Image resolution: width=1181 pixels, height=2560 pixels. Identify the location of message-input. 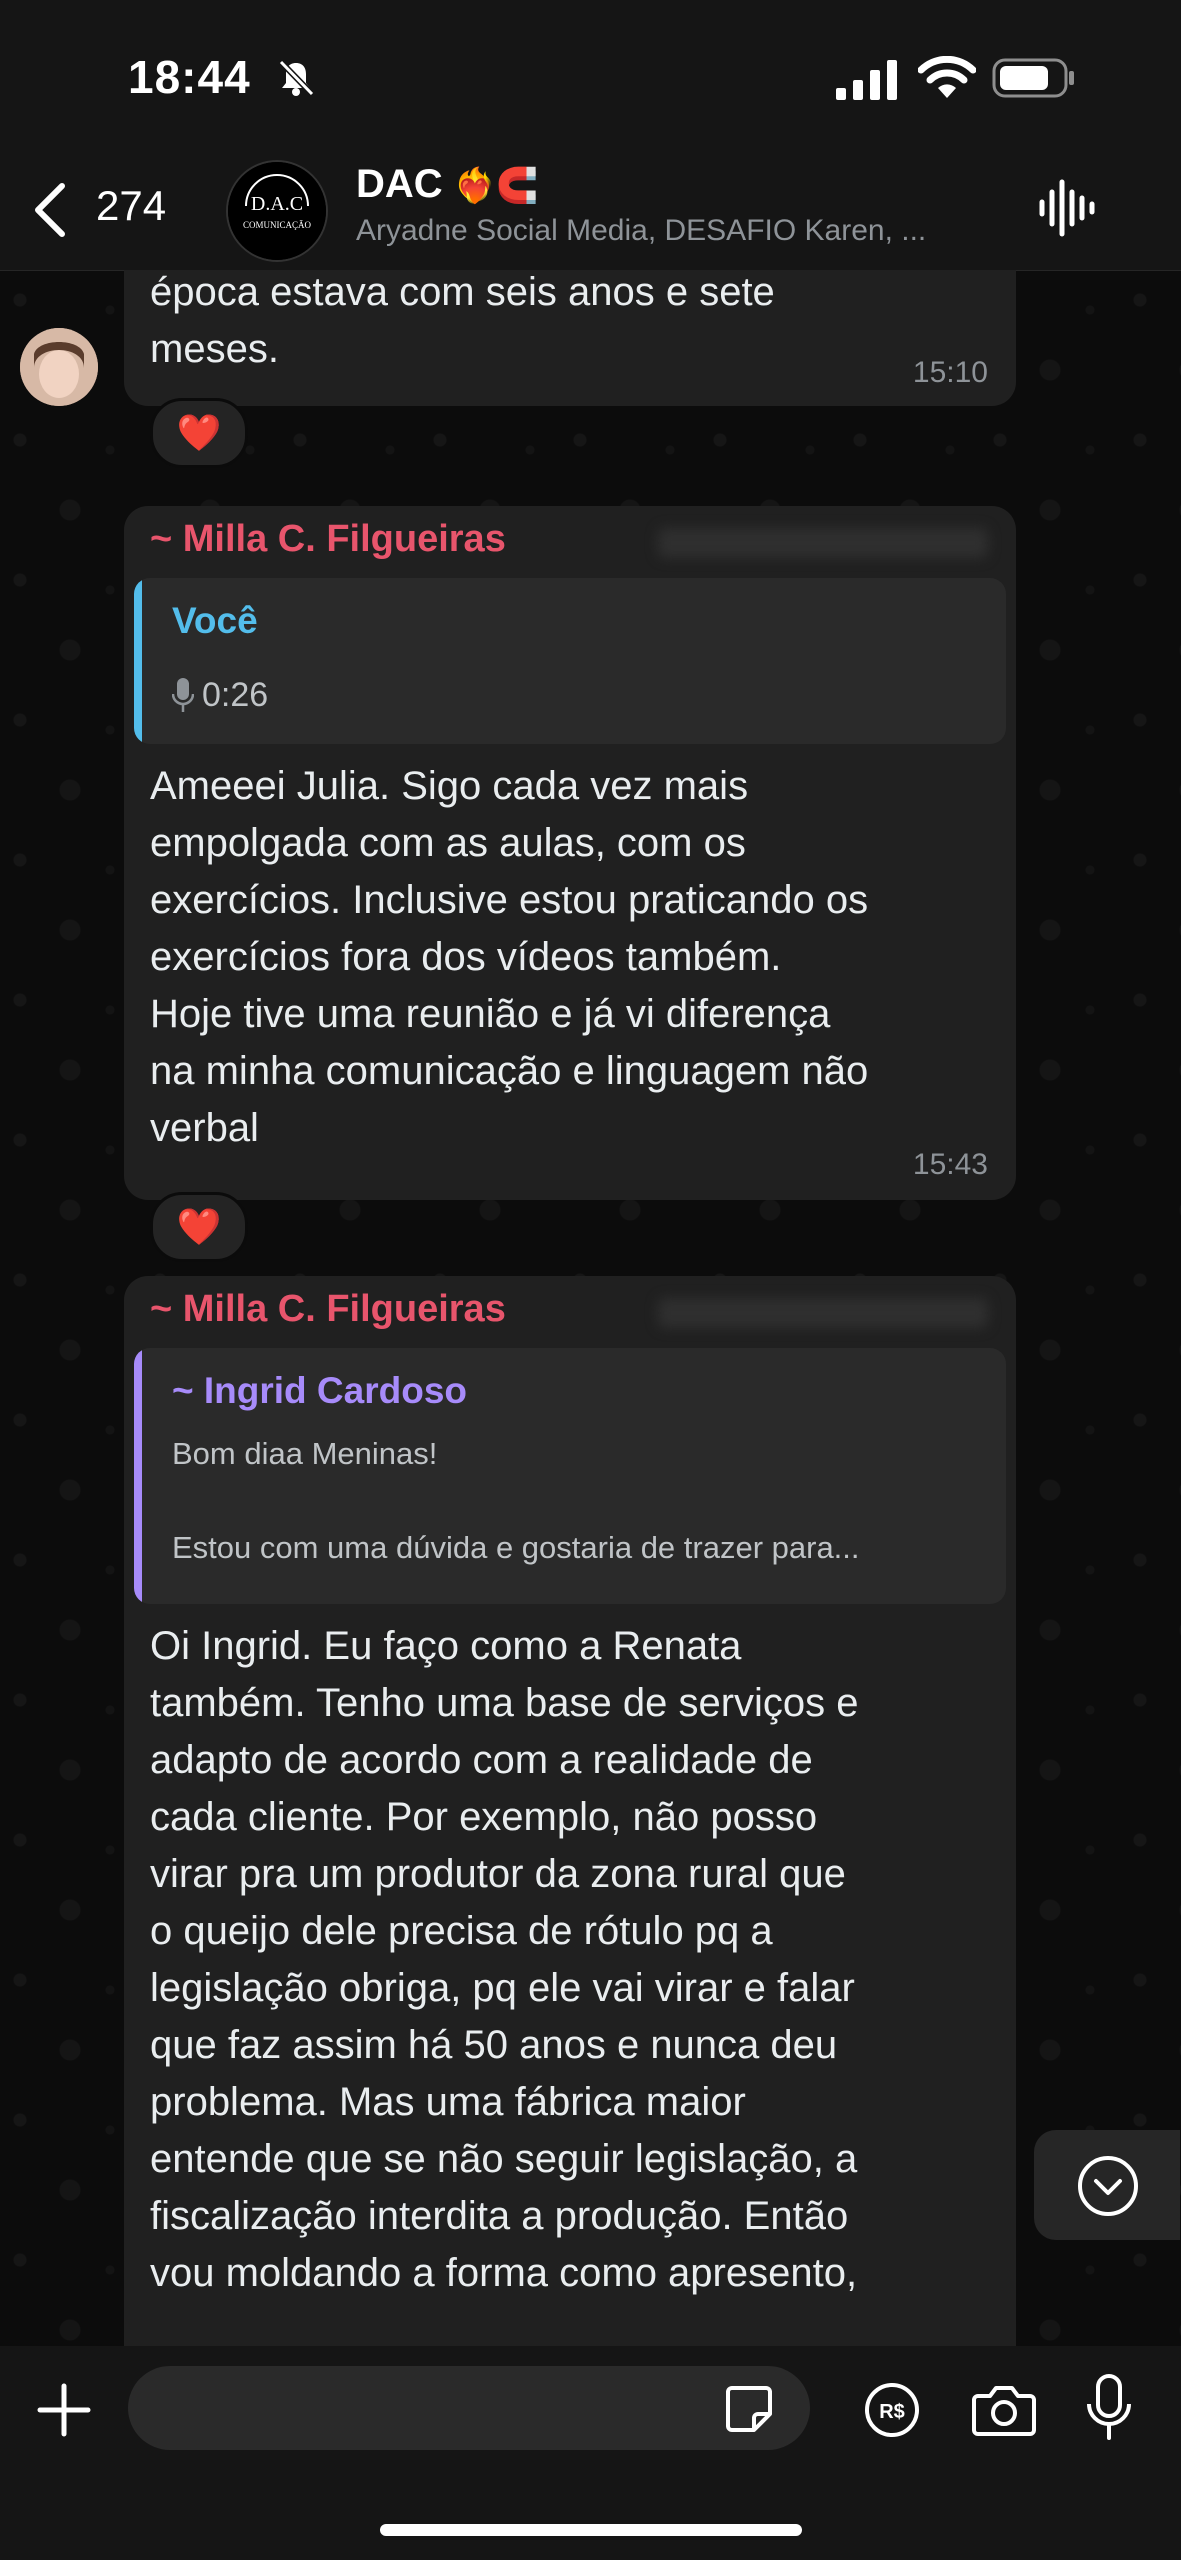
(469, 2408).